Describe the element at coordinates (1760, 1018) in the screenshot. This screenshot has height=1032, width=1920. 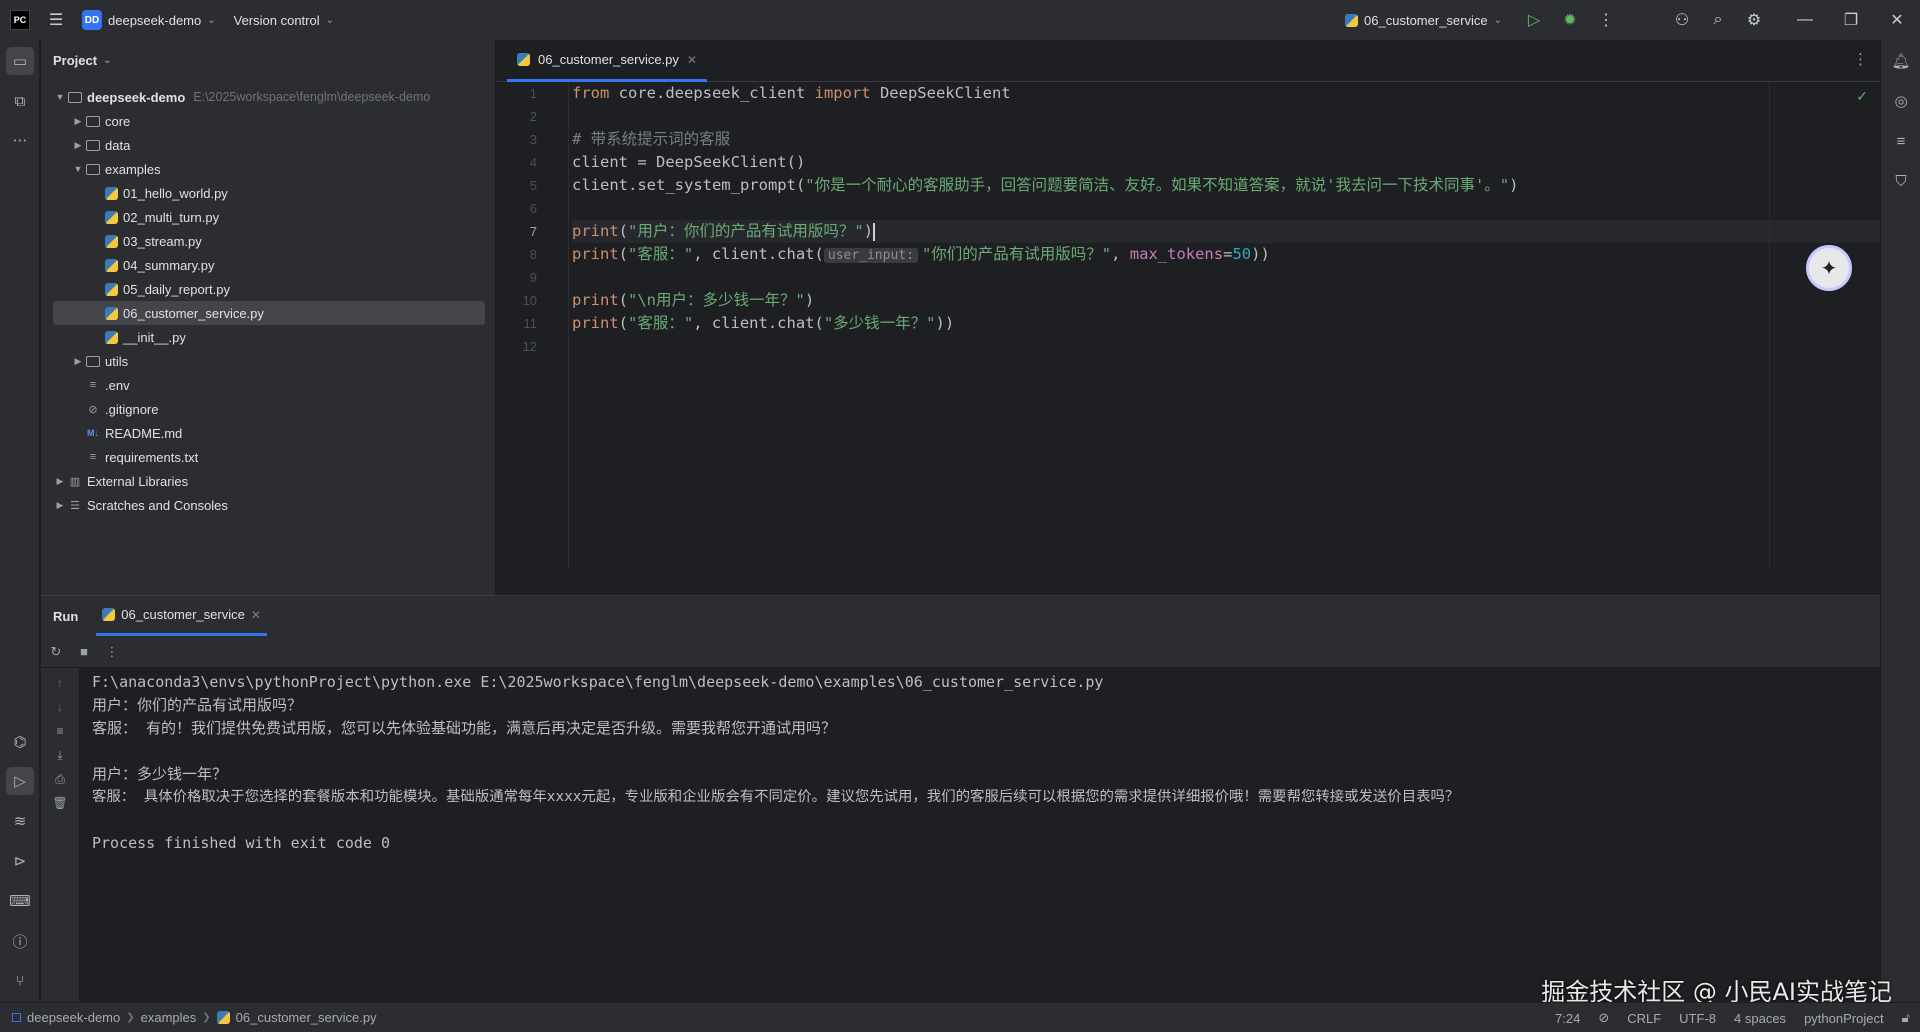
I see `indent-setting: 4 spaces` at that location.